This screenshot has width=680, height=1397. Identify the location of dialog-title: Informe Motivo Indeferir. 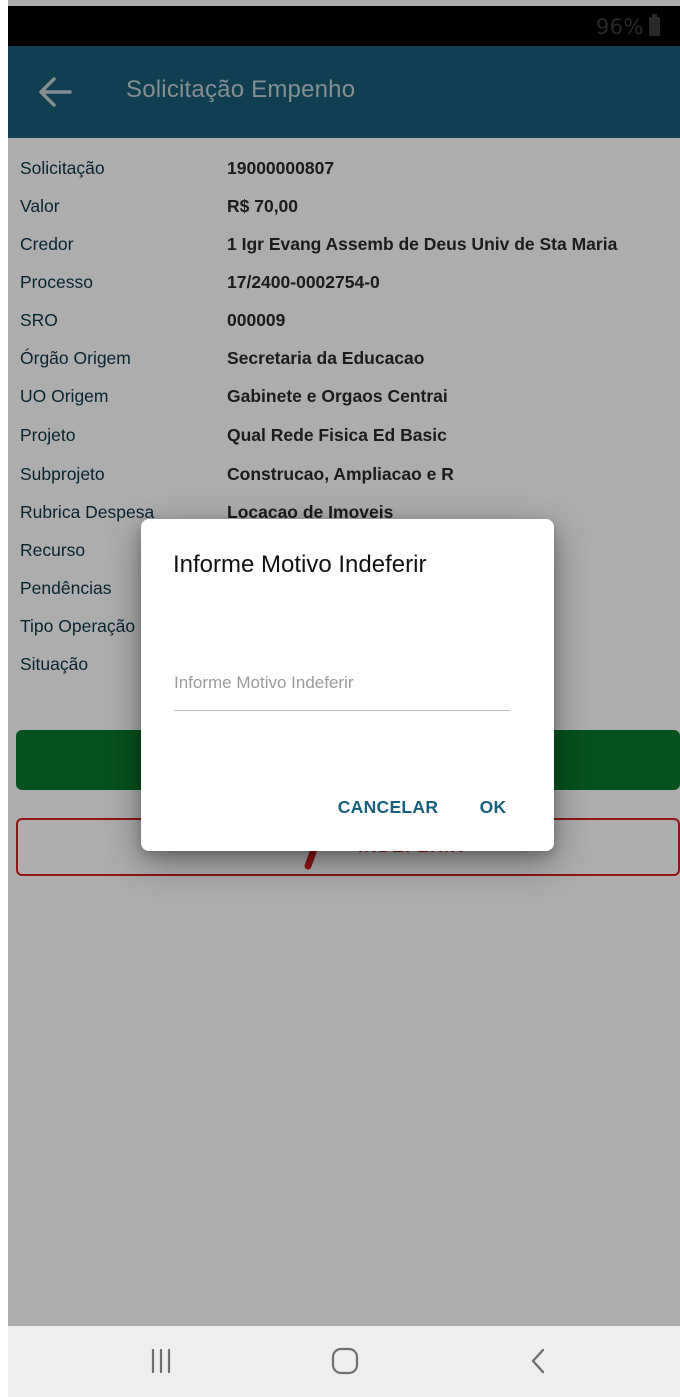
(300, 564).